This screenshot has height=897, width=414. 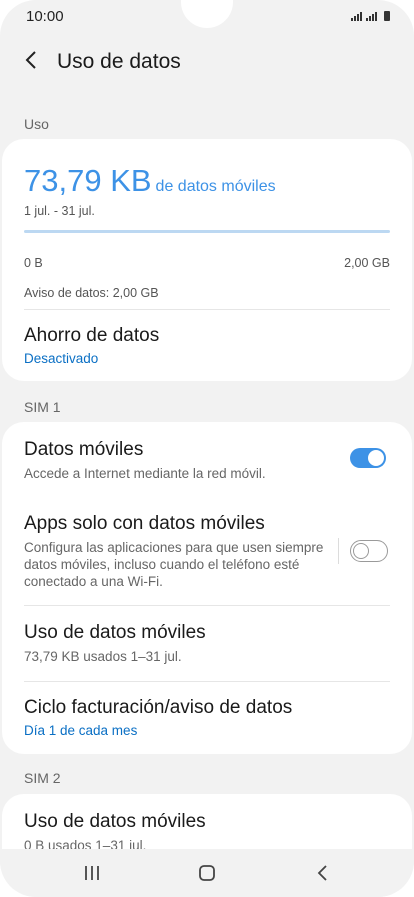 I want to click on mobile-data-usage-title: Uso de datos móviles, so click(x=115, y=632).